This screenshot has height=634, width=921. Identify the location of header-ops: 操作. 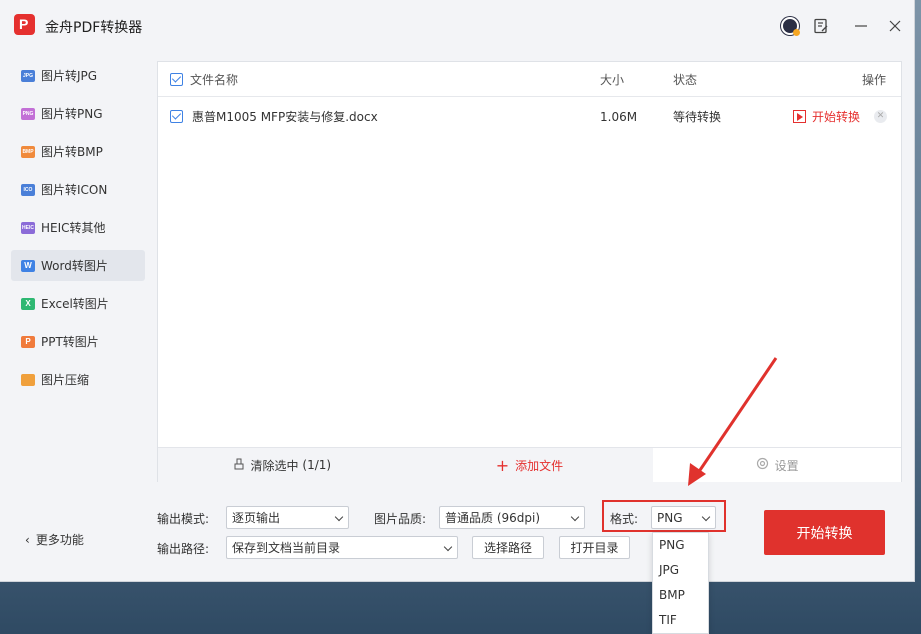
(874, 79).